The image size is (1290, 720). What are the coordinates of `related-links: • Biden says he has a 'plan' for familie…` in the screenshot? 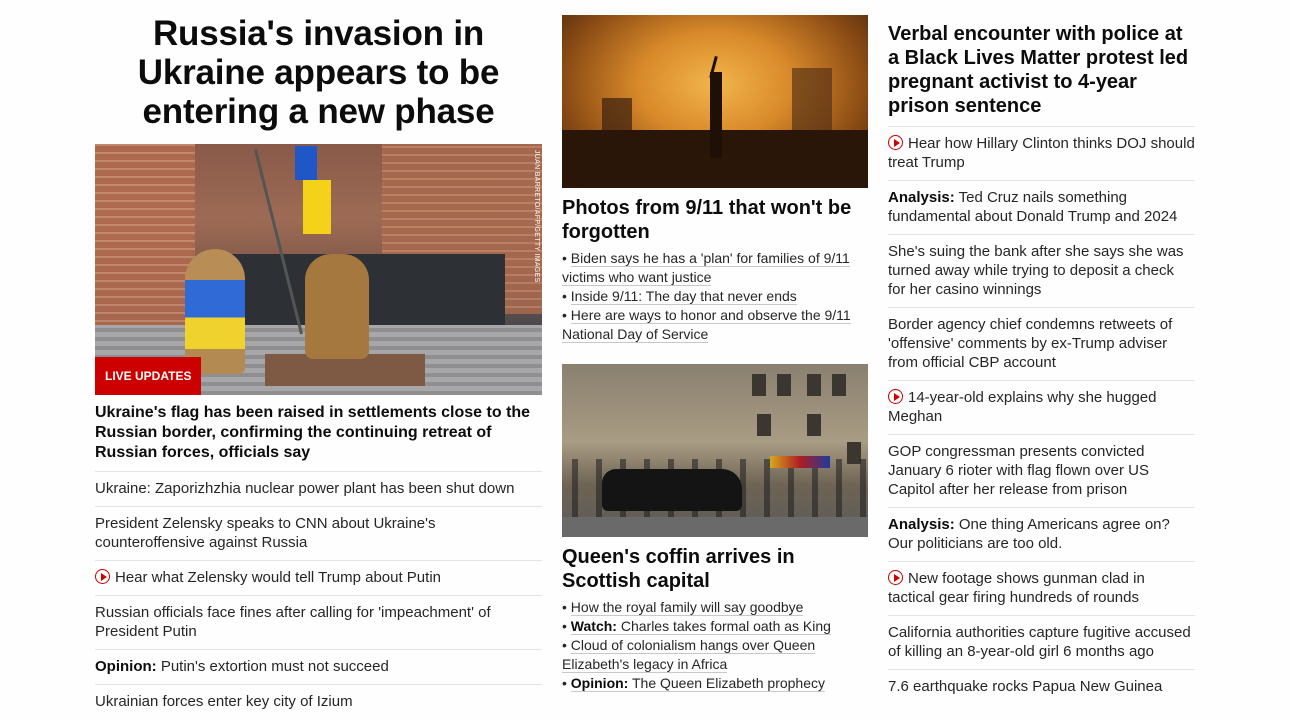 It's located at (715, 296).